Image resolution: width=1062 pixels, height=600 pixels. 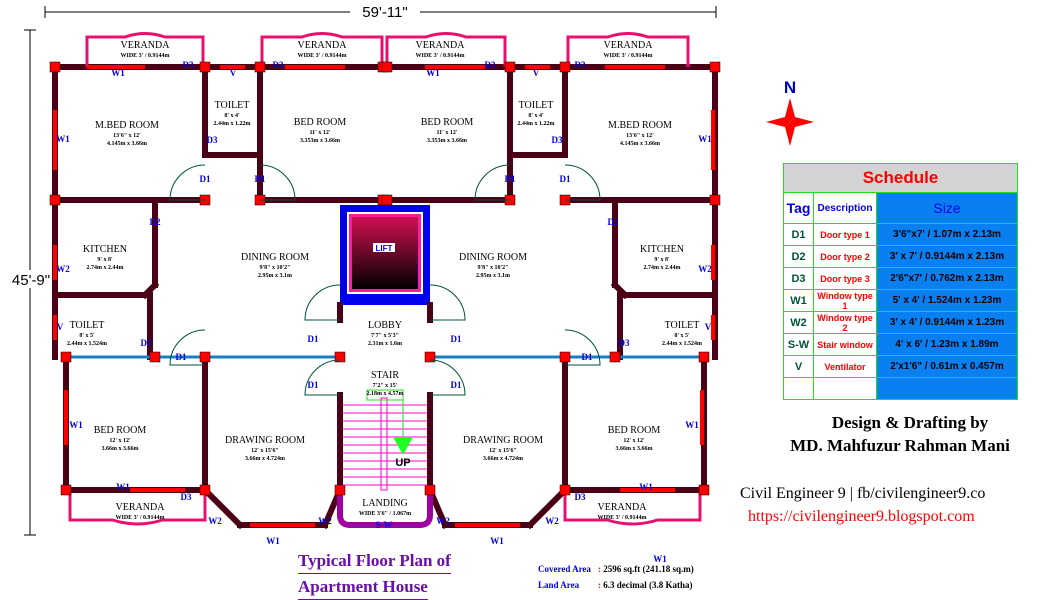 I want to click on room-dimensions: 8' x 5', so click(x=682, y=336).